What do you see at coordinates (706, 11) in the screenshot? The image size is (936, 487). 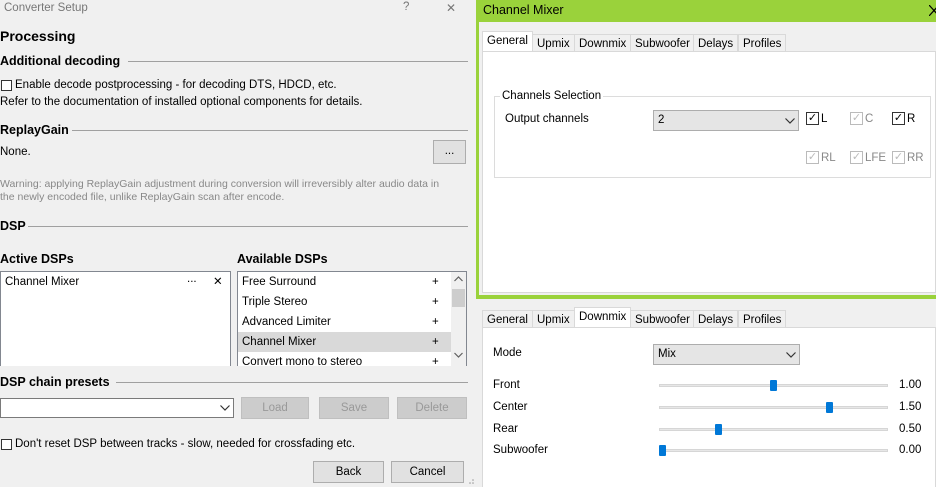 I see `channel-mixer-titlebar: Channel Mixer` at bounding box center [706, 11].